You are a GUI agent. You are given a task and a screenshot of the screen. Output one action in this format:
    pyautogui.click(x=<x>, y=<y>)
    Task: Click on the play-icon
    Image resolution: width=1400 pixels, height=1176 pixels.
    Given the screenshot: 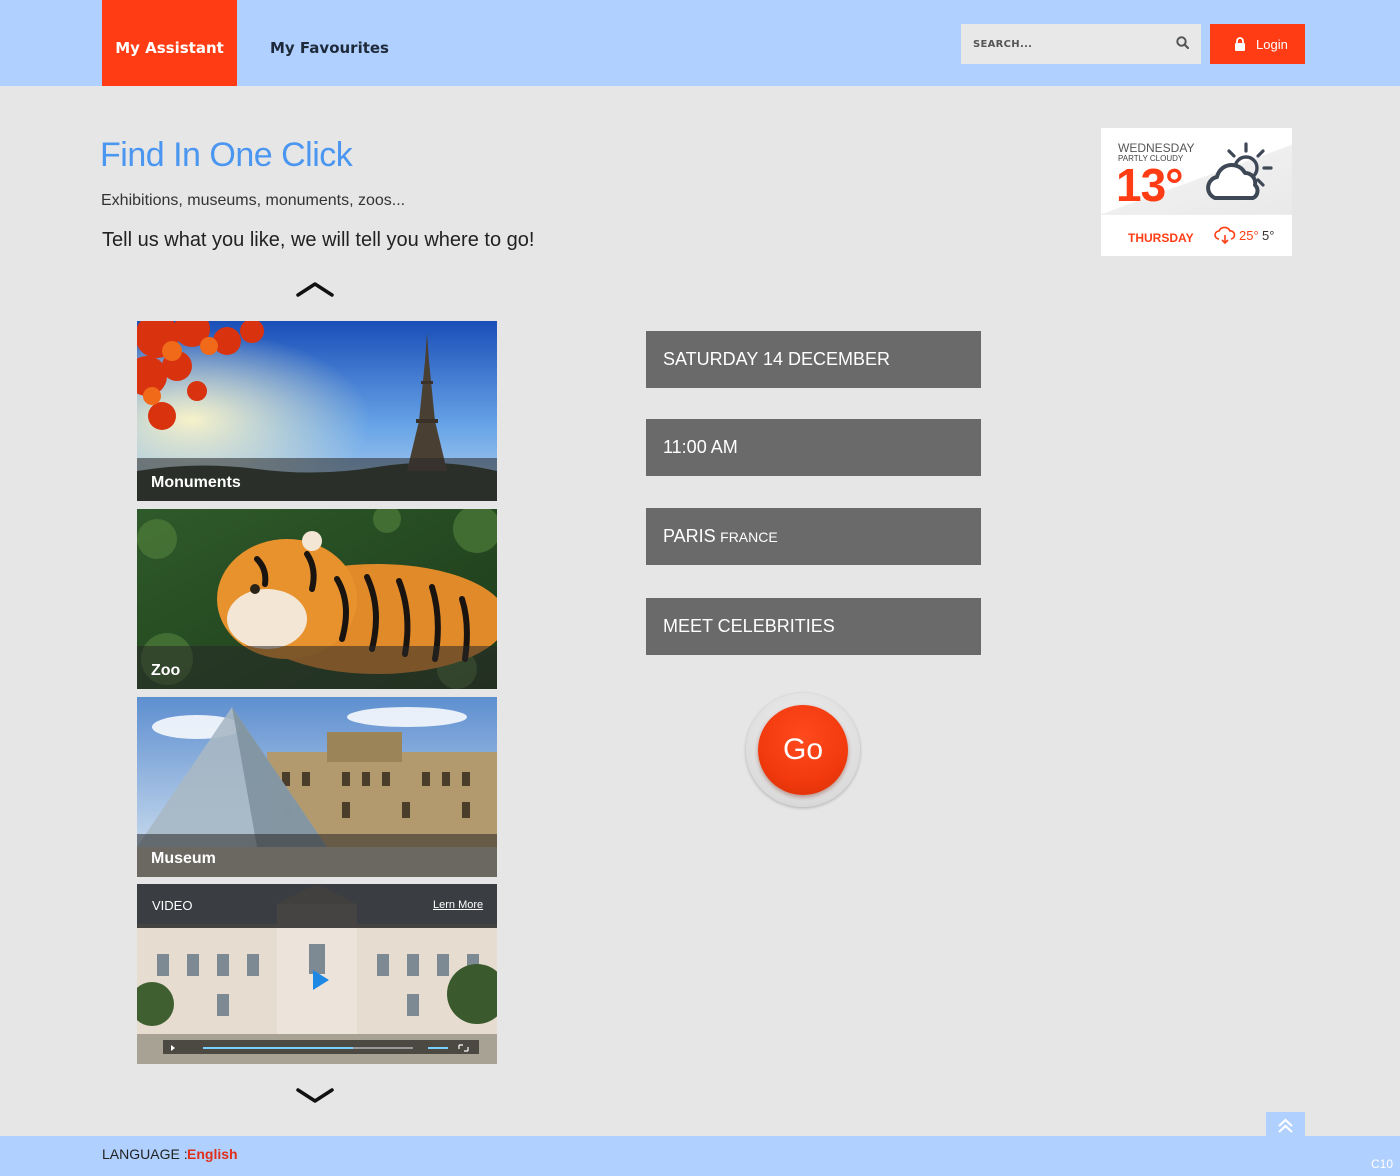 What is the action you would take?
    pyautogui.click(x=321, y=980)
    